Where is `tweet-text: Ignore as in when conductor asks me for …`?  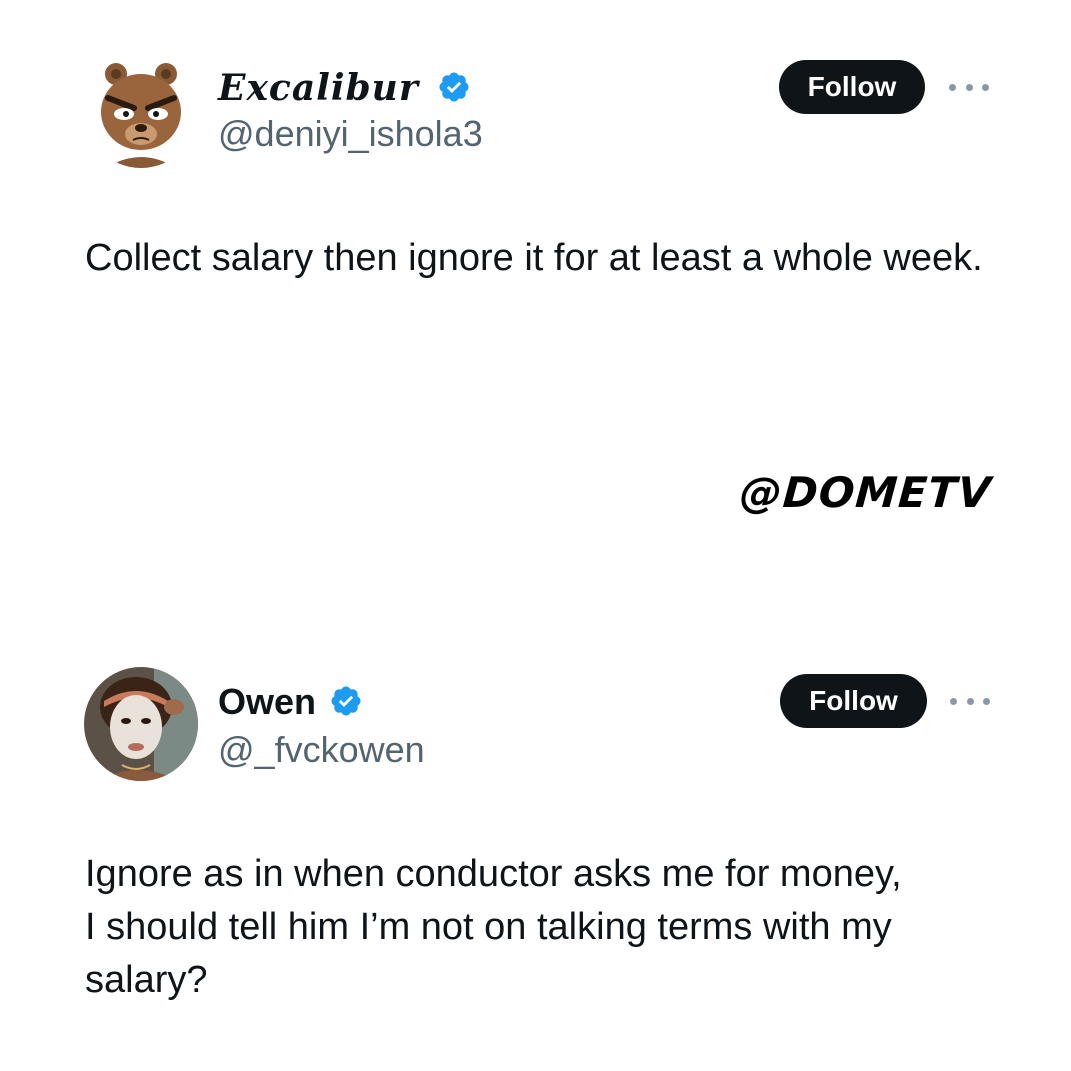
tweet-text: Ignore as in when conductor asks me for … is located at coordinates (493, 927).